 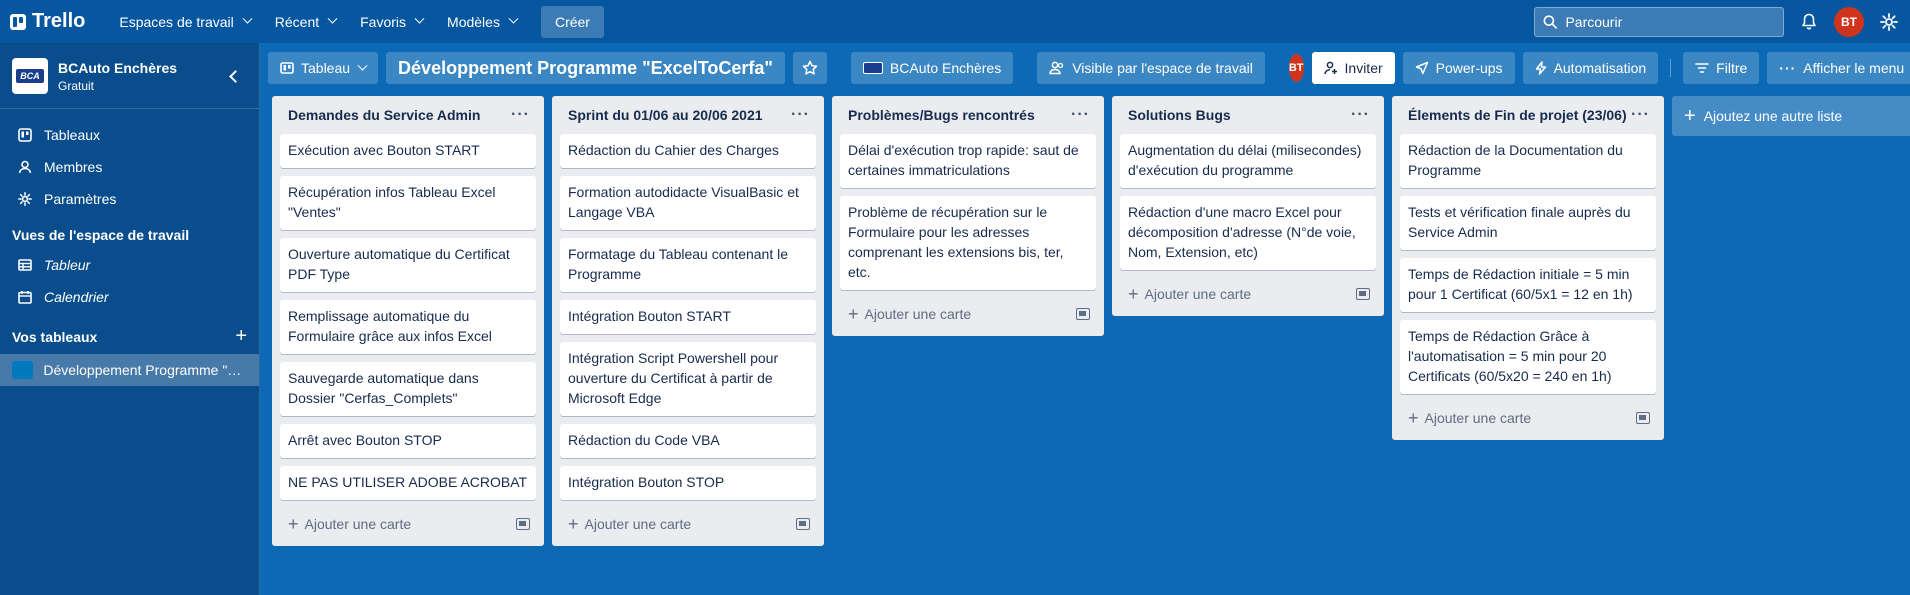 What do you see at coordinates (945, 68) in the screenshot?
I see `workspace-button-label: BCAuto Enchères` at bounding box center [945, 68].